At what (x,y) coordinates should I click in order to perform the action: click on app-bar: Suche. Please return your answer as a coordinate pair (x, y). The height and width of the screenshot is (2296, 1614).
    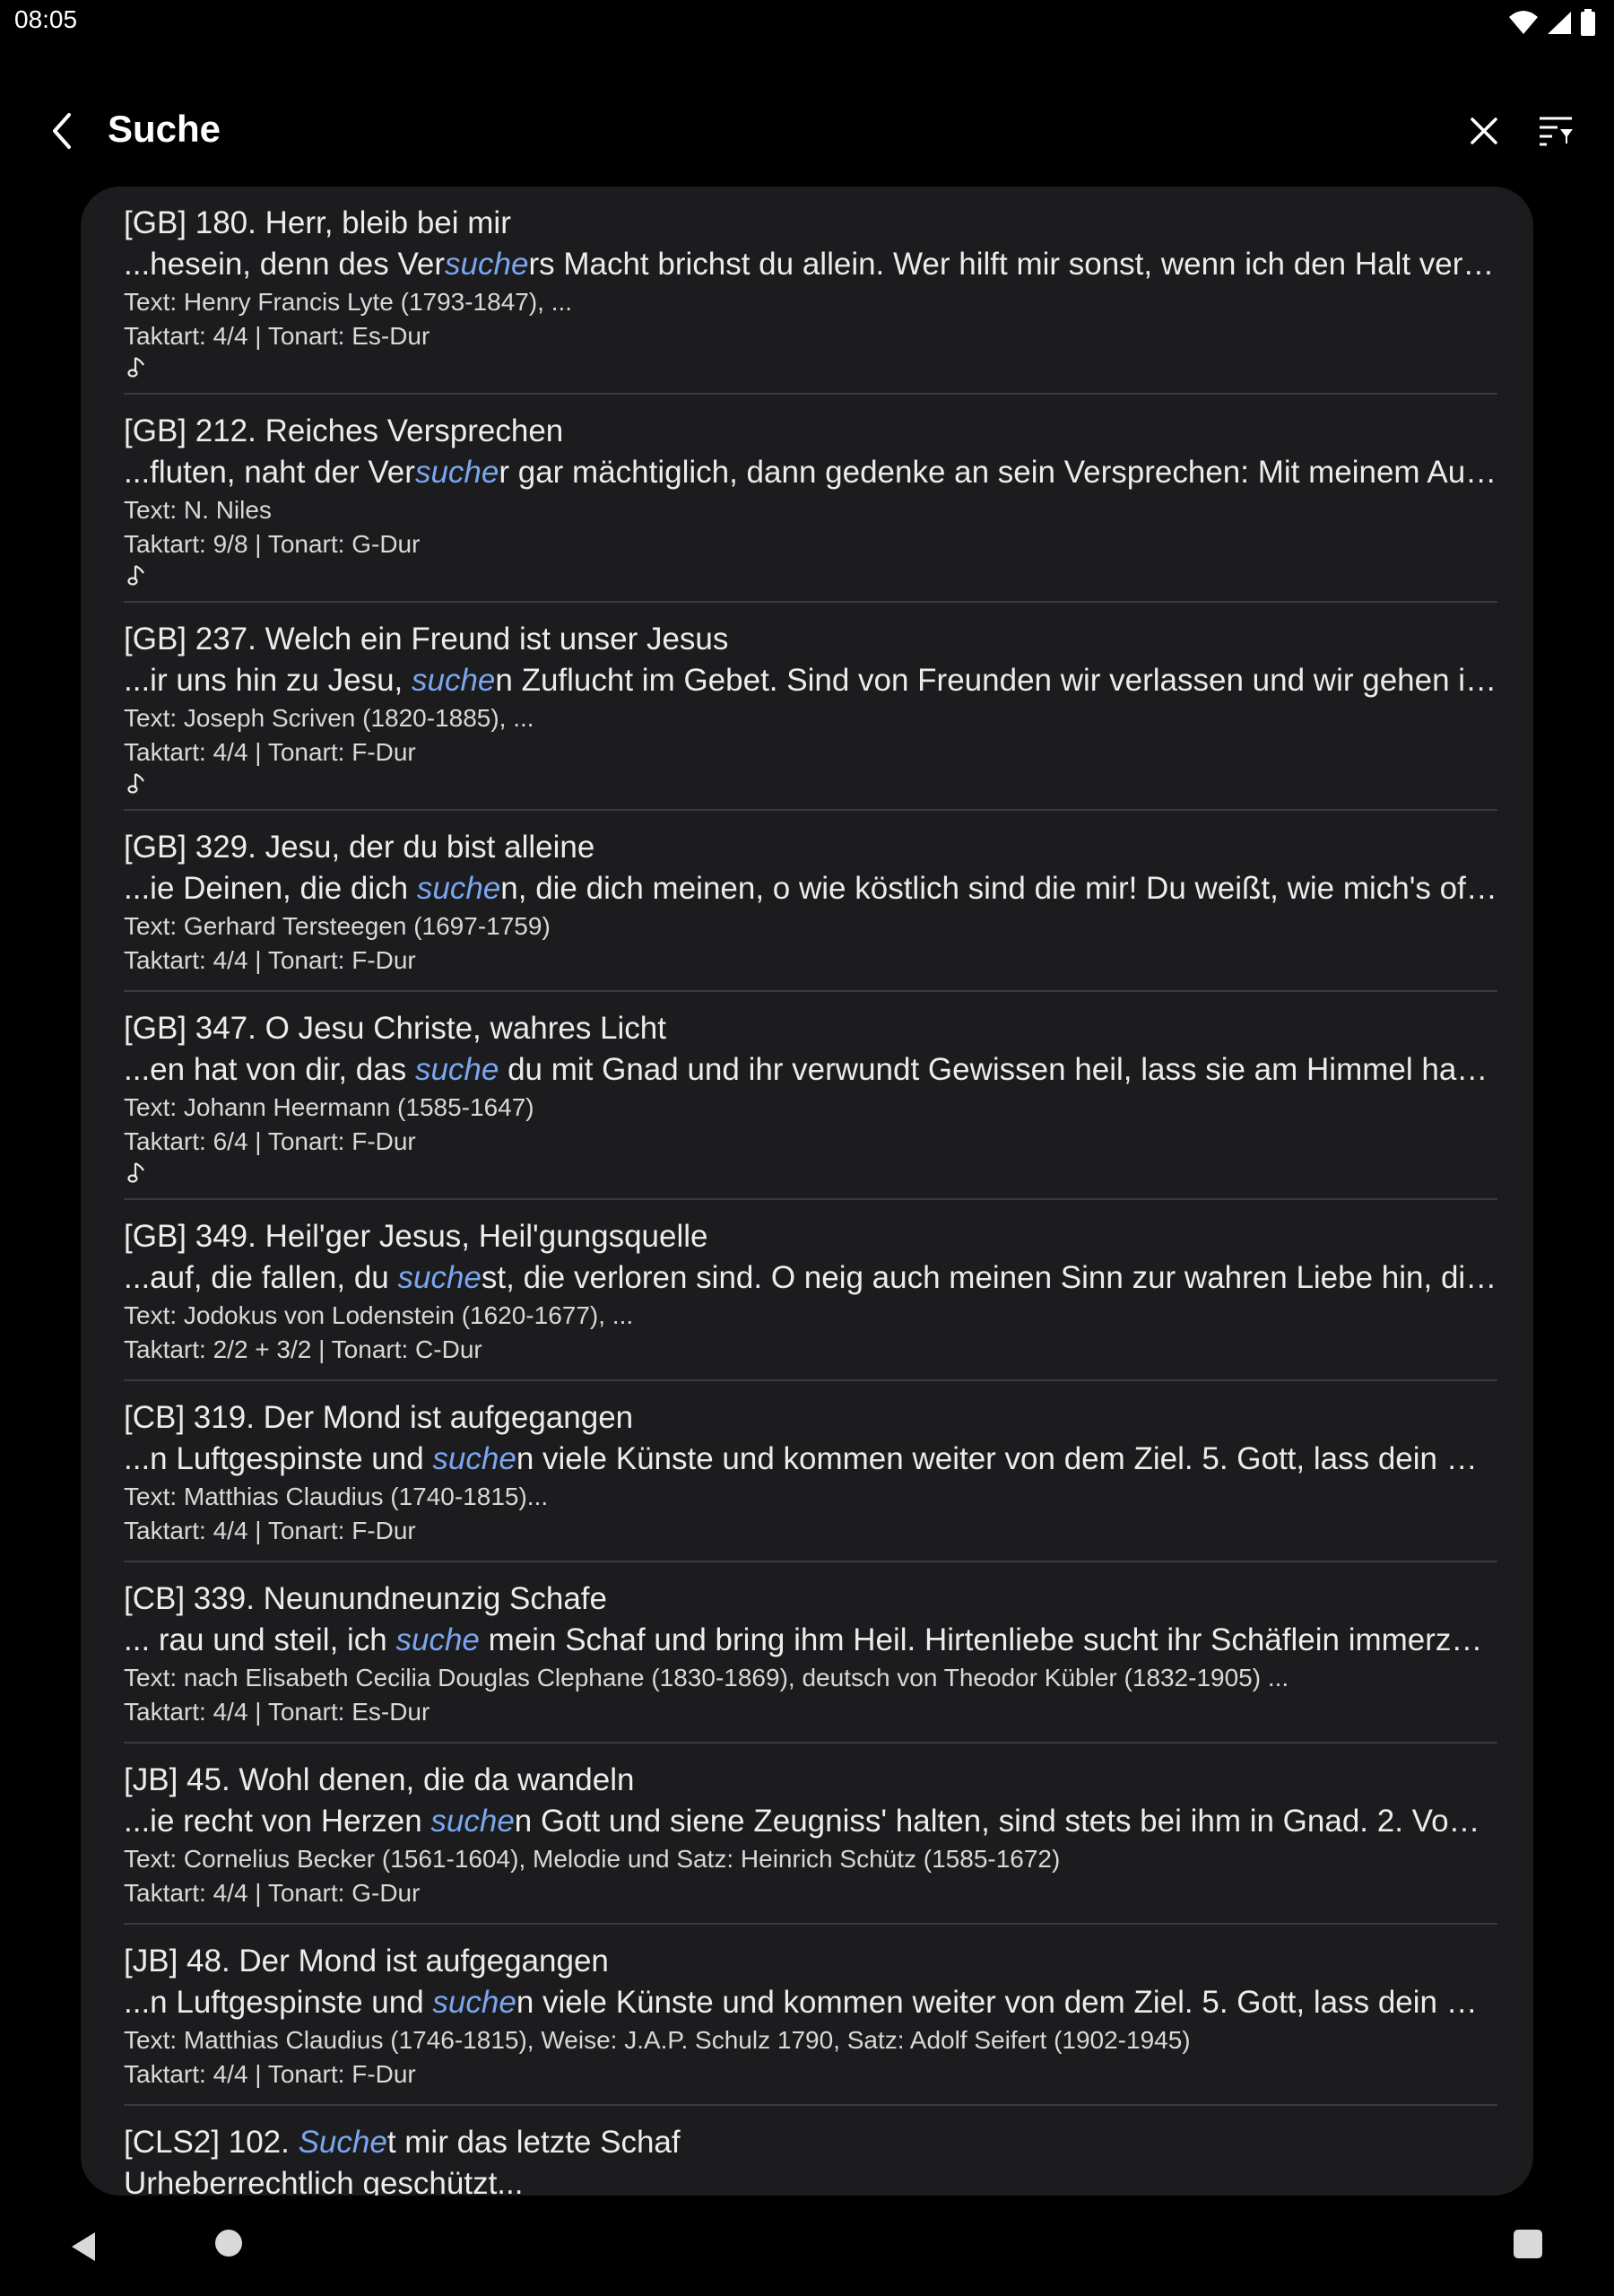
    Looking at the image, I should click on (807, 130).